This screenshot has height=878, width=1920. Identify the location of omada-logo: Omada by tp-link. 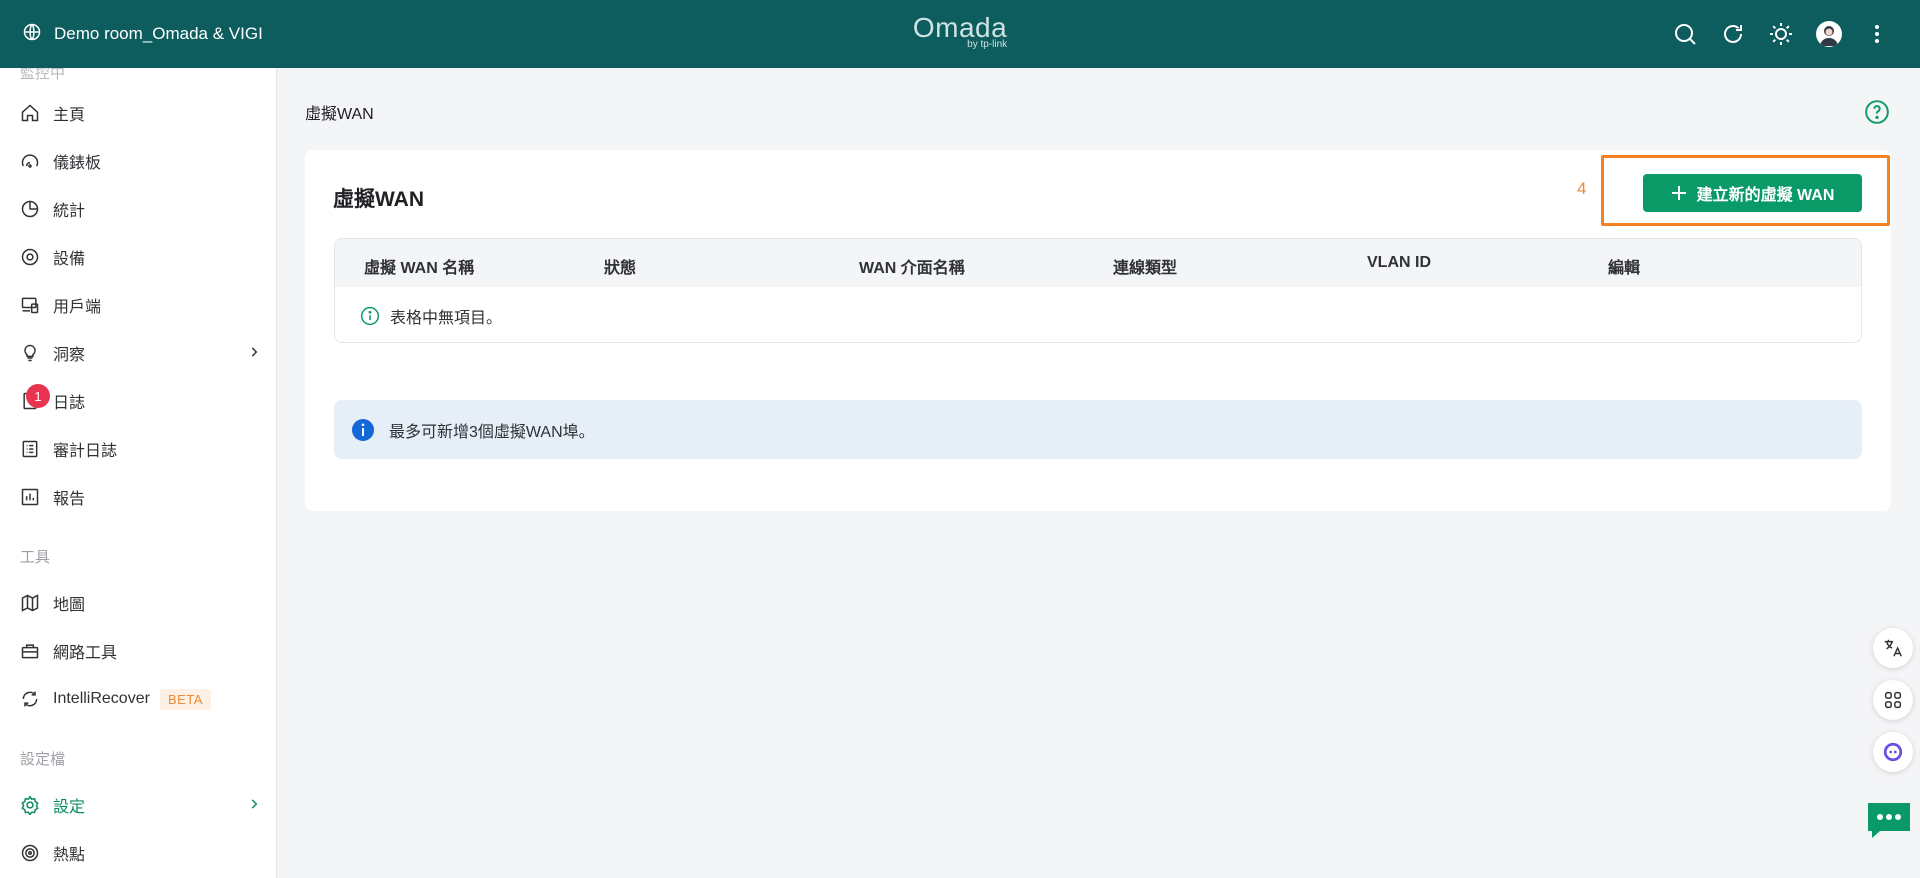
(960, 32).